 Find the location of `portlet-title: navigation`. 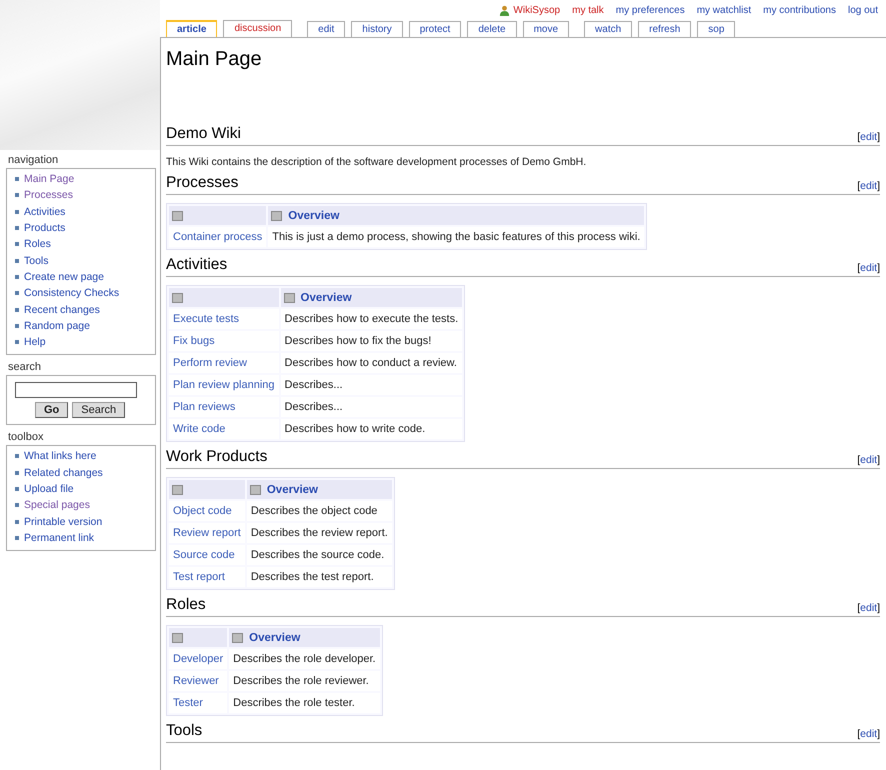

portlet-title: navigation is located at coordinates (34, 160).